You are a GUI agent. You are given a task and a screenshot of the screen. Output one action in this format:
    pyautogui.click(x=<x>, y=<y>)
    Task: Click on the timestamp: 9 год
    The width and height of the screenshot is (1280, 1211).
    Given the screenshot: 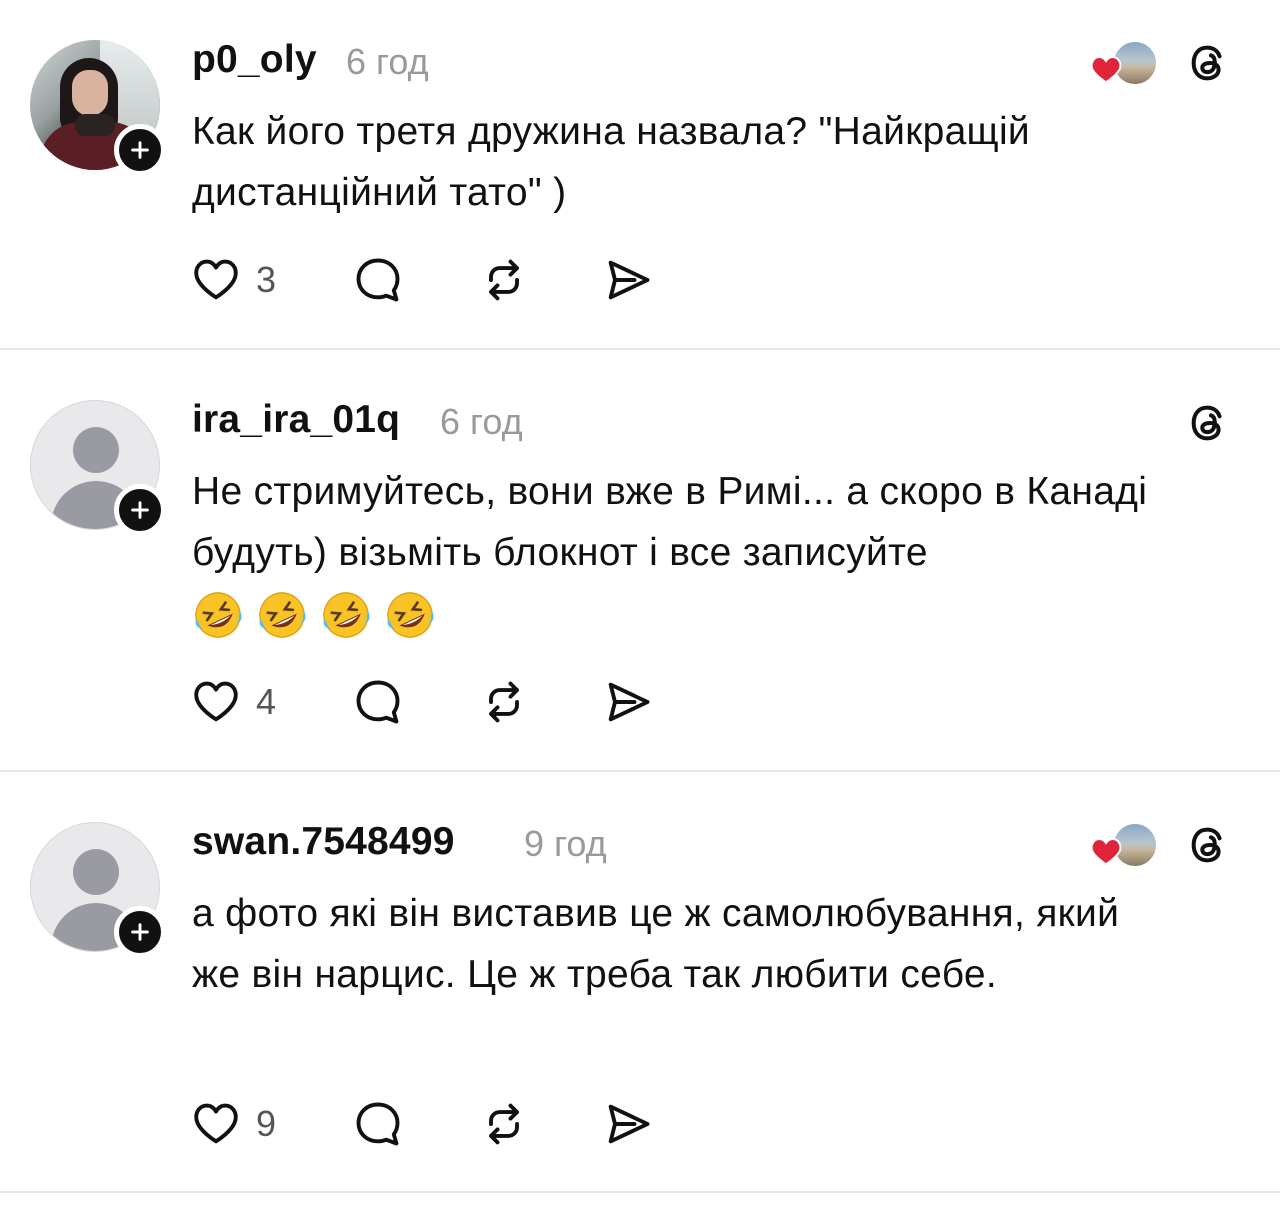 What is the action you would take?
    pyautogui.click(x=565, y=843)
    